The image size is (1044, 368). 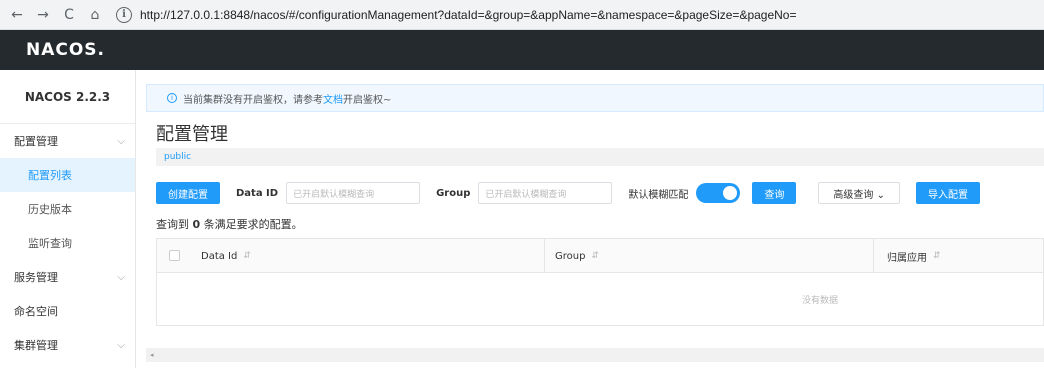 What do you see at coordinates (907, 258) in the screenshot?
I see `column-label: 归属应用` at bounding box center [907, 258].